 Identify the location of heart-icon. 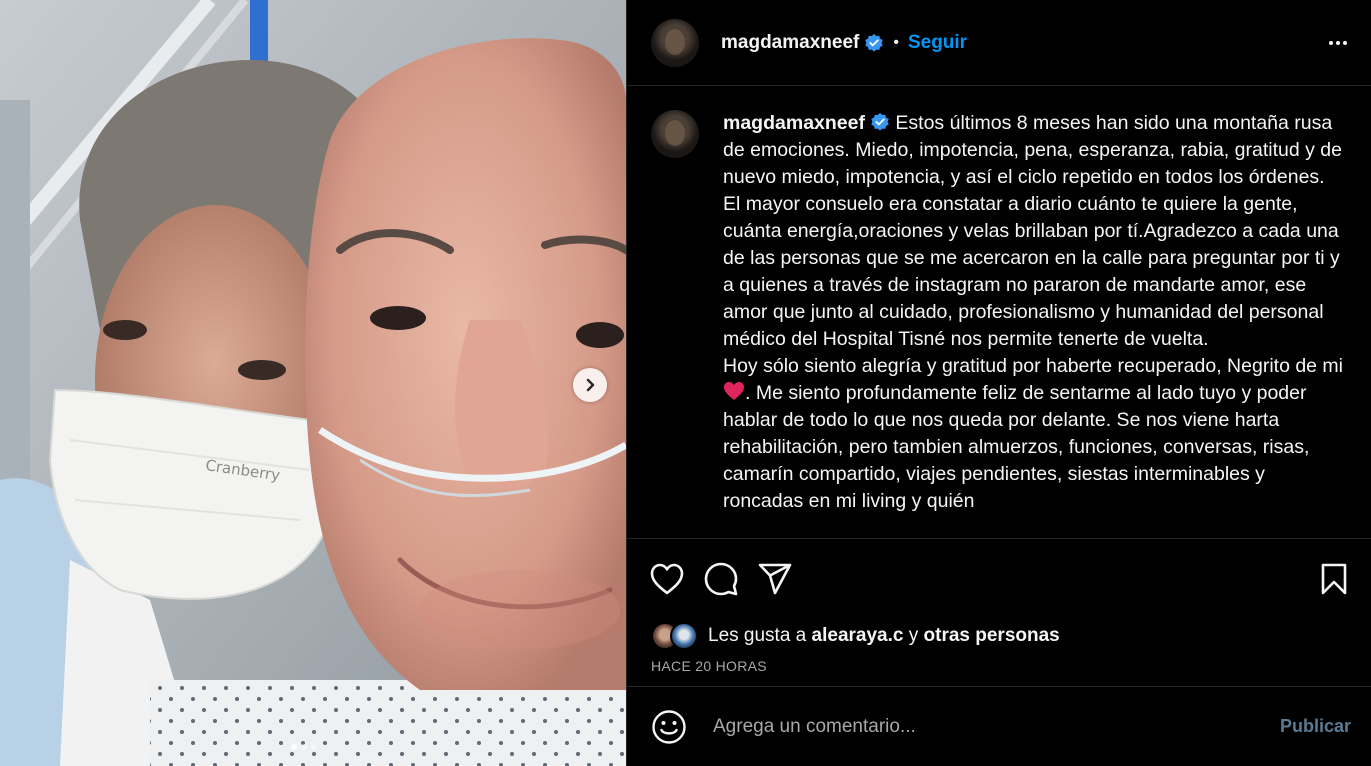
(667, 578).